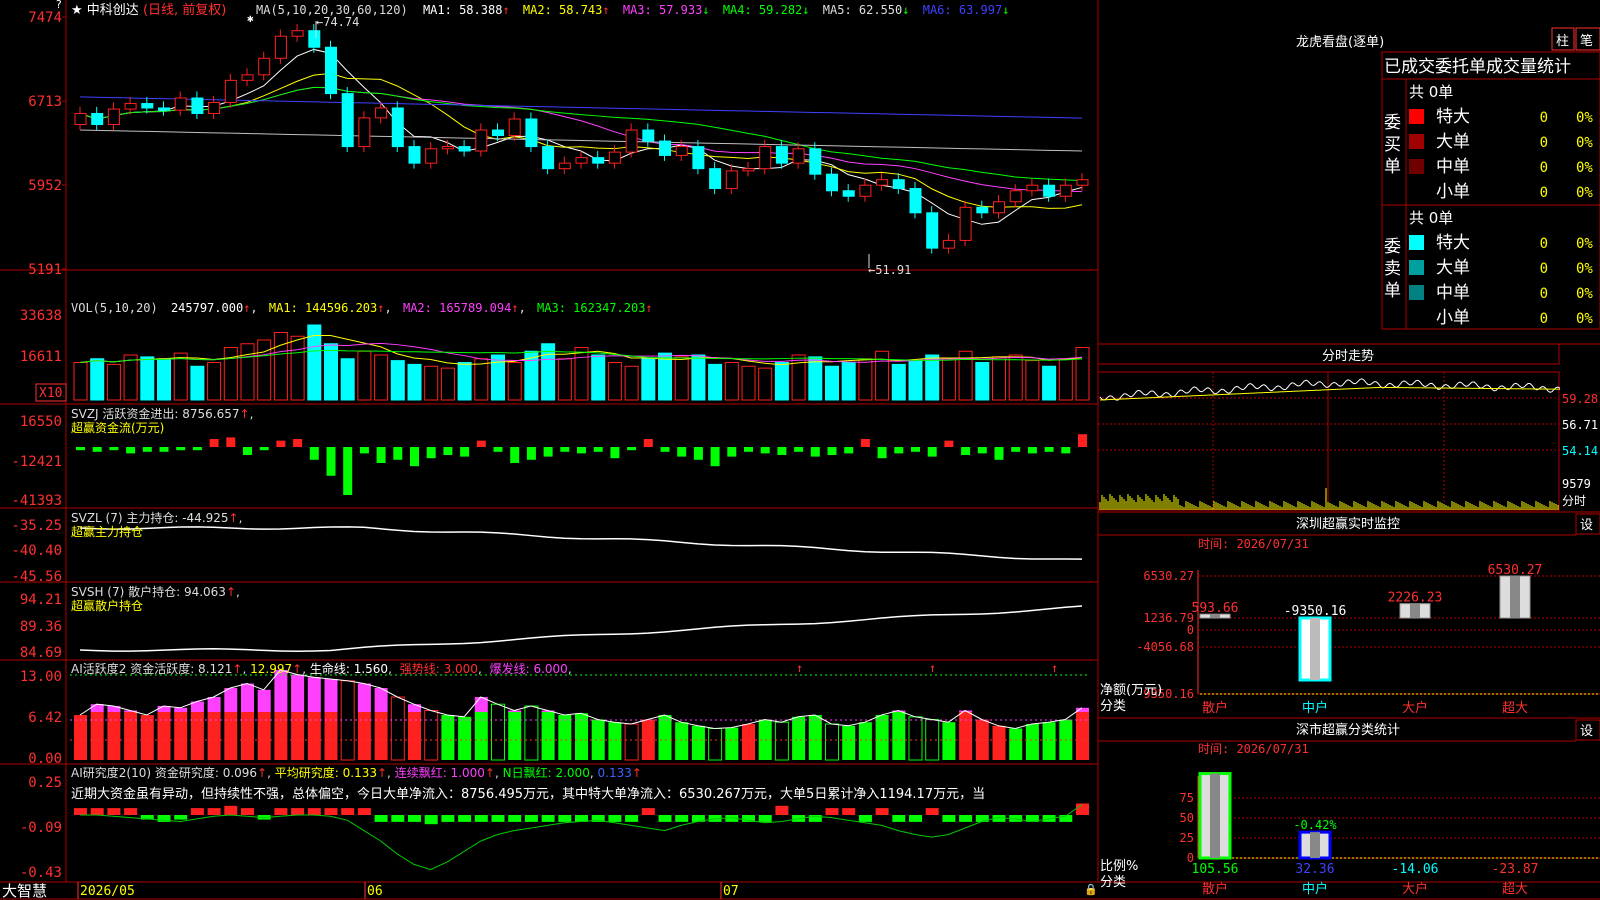 The width and height of the screenshot is (1600, 900). I want to click on order-stats-header: 已成交委托单成交量统计, so click(1477, 67).